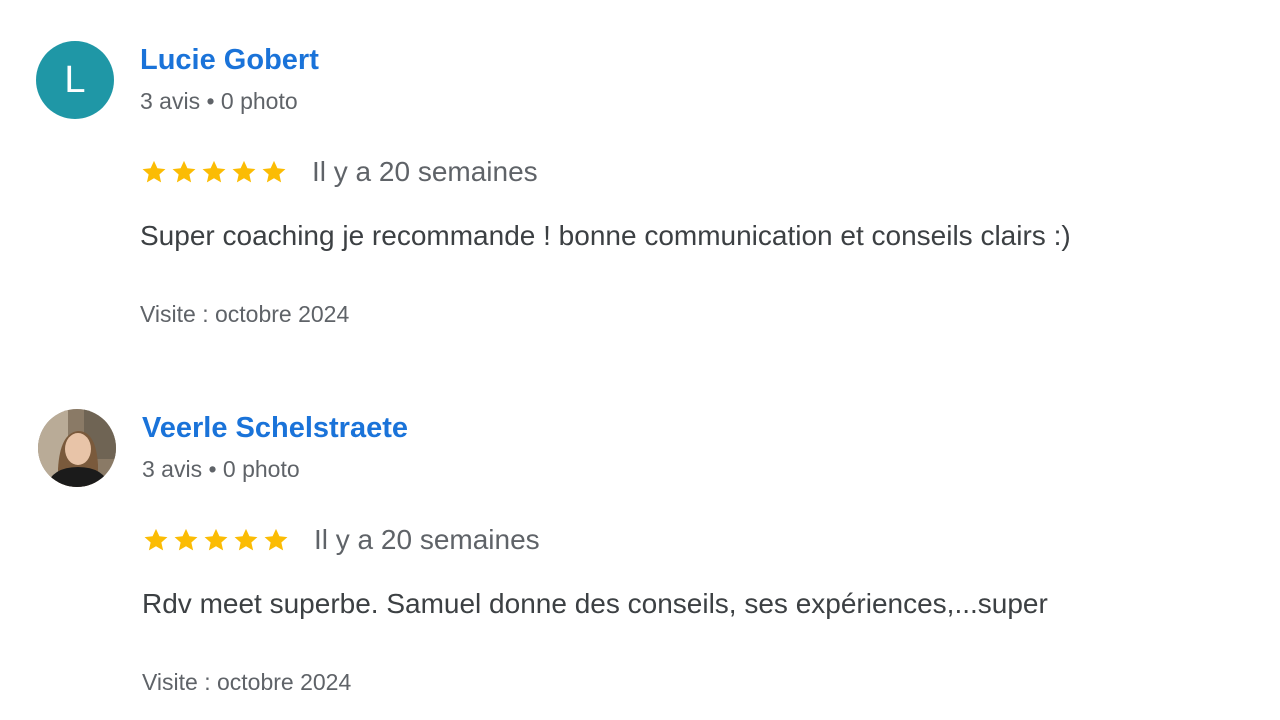 This screenshot has height=720, width=1280. What do you see at coordinates (275, 428) in the screenshot?
I see `author-name-link: Veerle Schelstraete` at bounding box center [275, 428].